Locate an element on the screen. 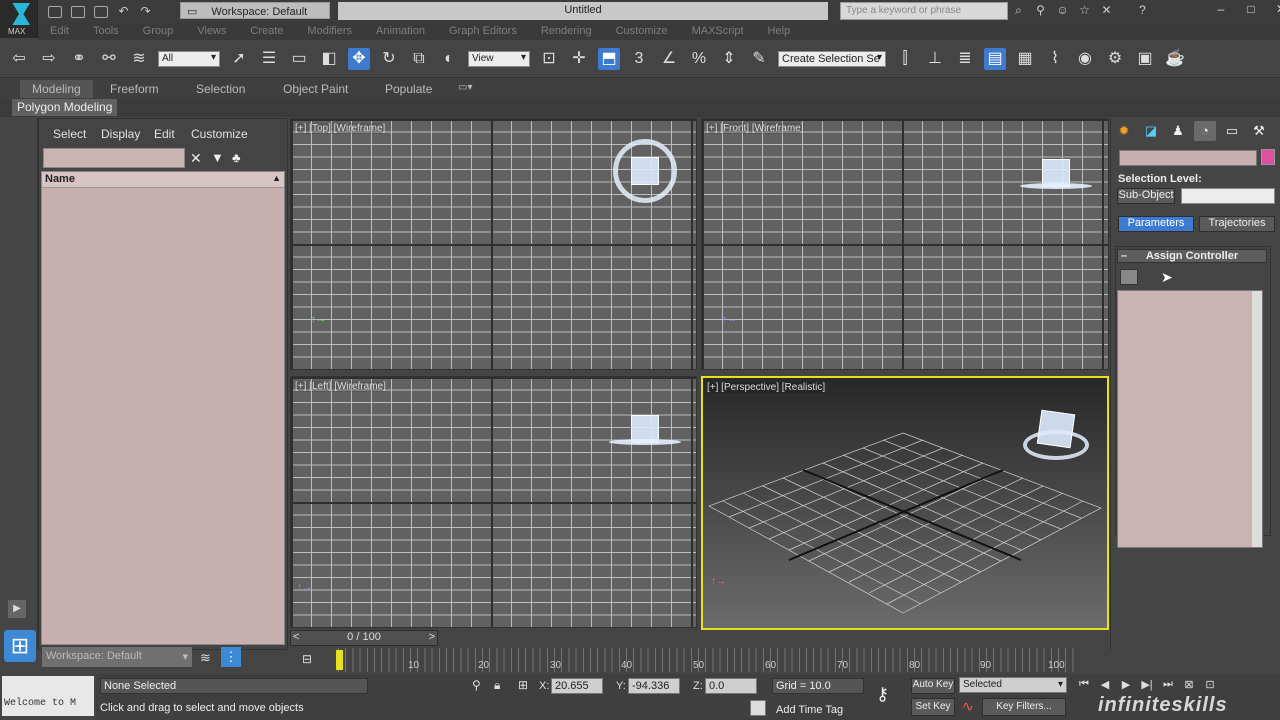 Image resolution: width=1280 pixels, height=720 pixels. pivot-center-icon: ⊡ is located at coordinates (549, 59).